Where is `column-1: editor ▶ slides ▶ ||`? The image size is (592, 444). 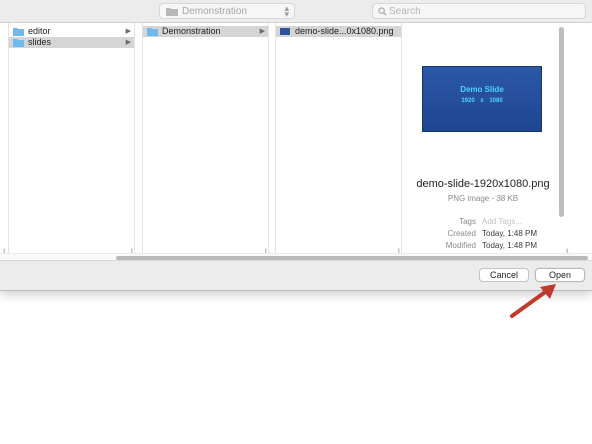 column-1: editor ▶ slides ▶ || is located at coordinates (72, 141).